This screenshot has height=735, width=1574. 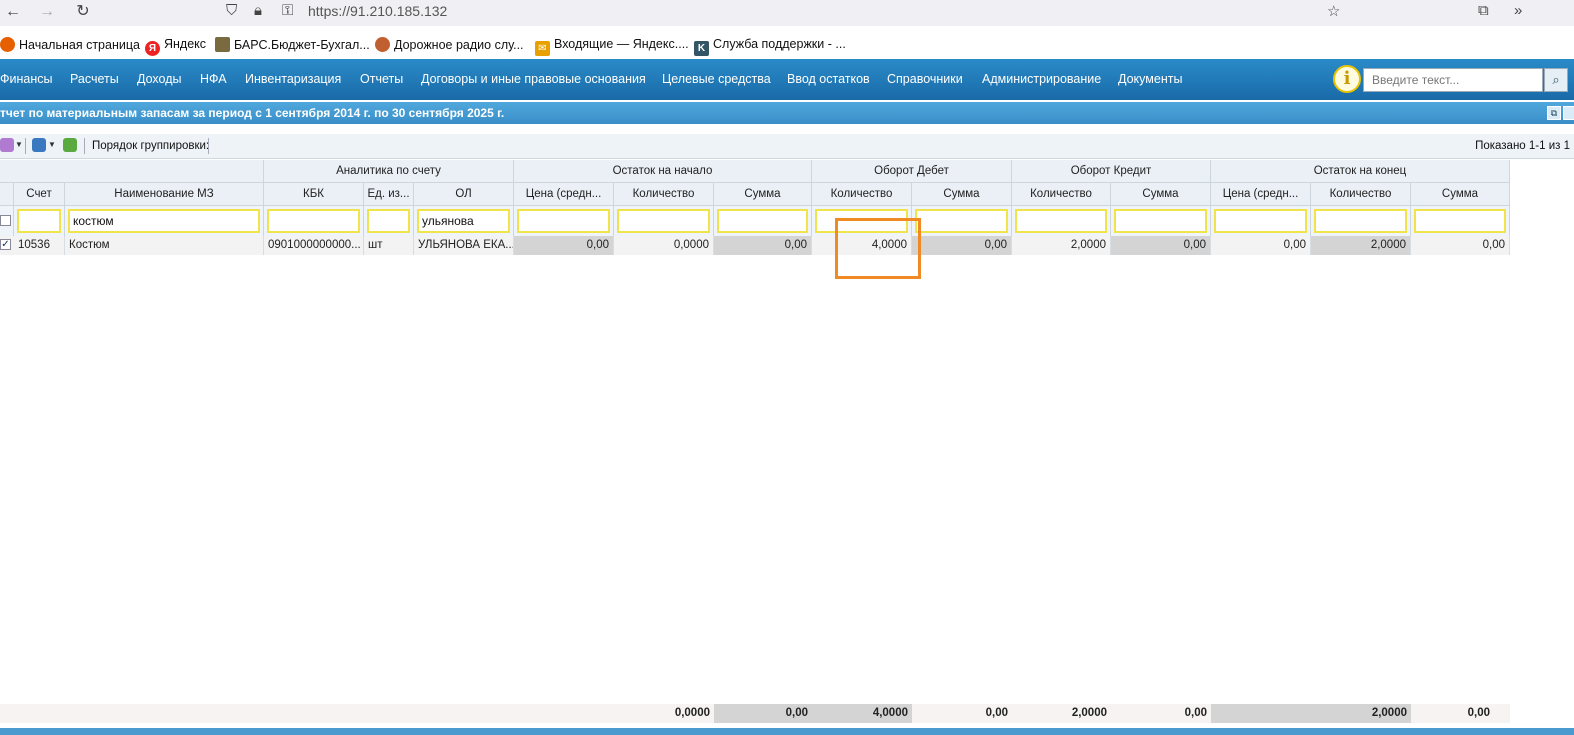 What do you see at coordinates (533, 79) in the screenshot?
I see `menu-item-contracts: Договоры и иные правовые основания` at bounding box center [533, 79].